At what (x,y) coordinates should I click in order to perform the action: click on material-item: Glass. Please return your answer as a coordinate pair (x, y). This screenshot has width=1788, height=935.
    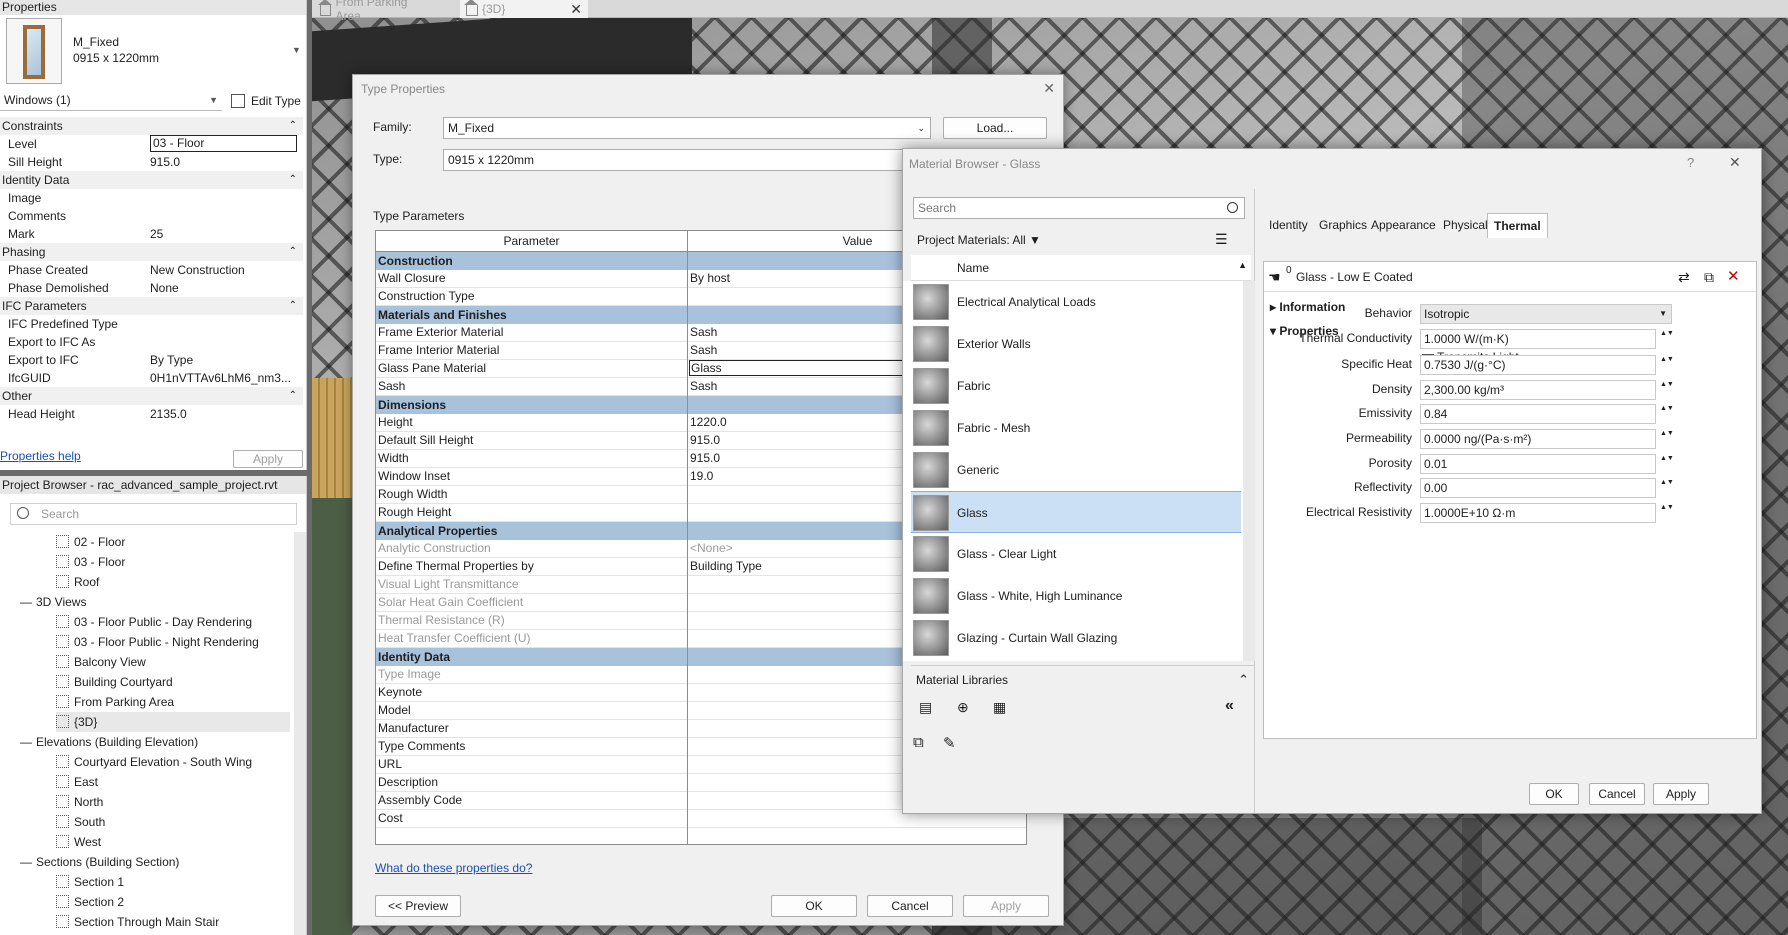
    Looking at the image, I should click on (1076, 512).